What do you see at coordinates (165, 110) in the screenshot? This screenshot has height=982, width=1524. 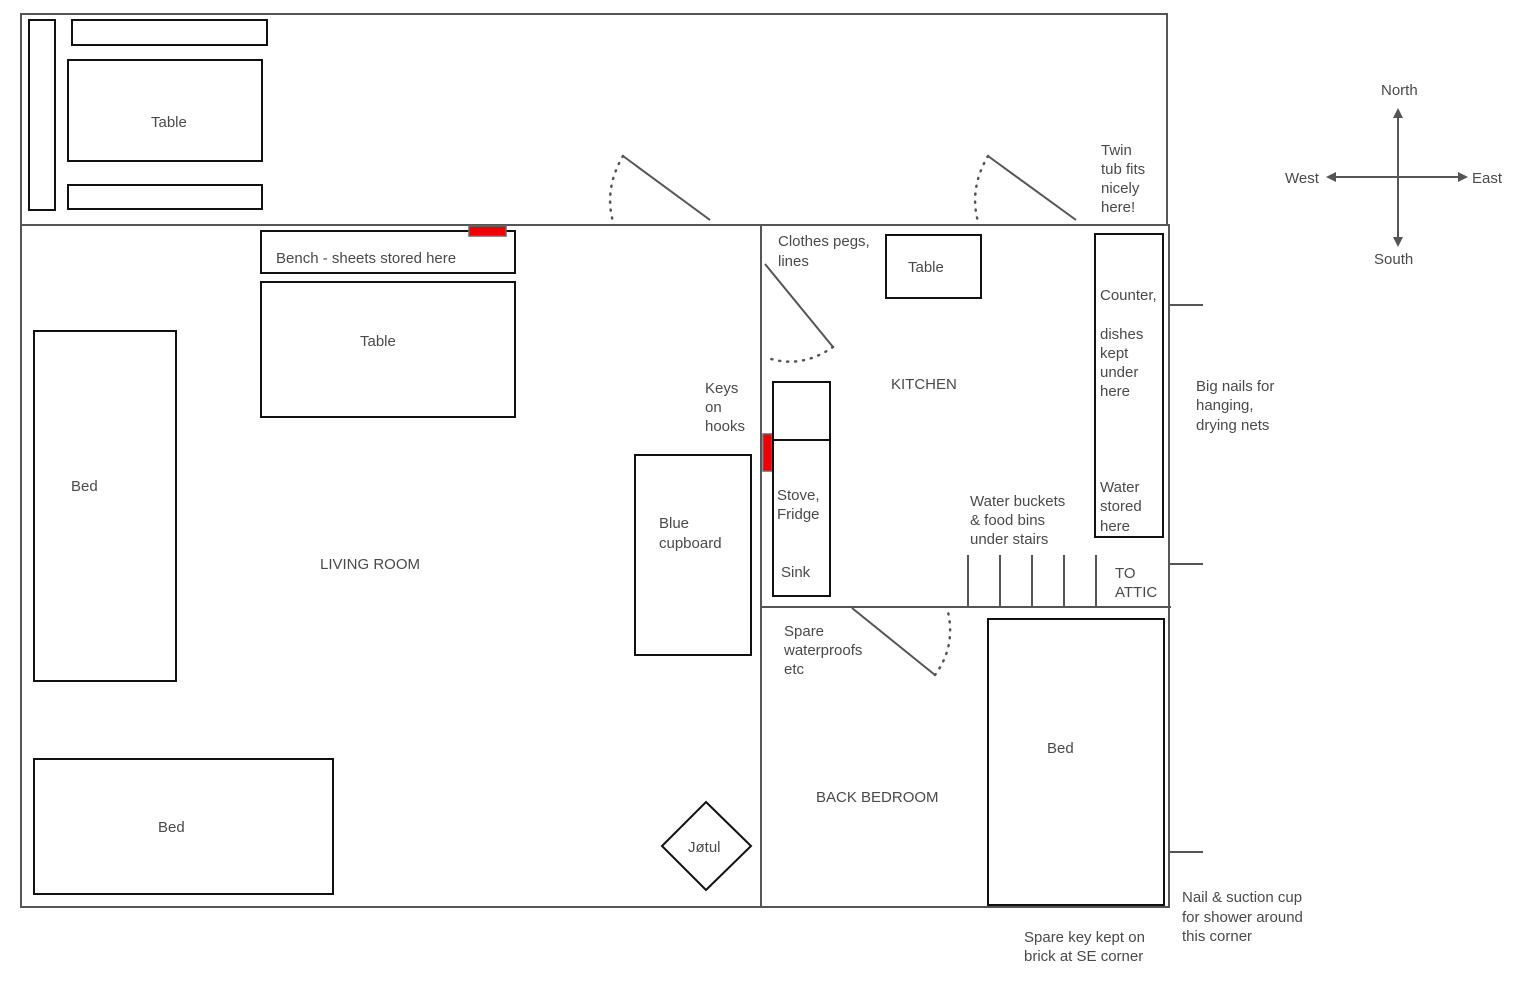 I see `porch-table` at bounding box center [165, 110].